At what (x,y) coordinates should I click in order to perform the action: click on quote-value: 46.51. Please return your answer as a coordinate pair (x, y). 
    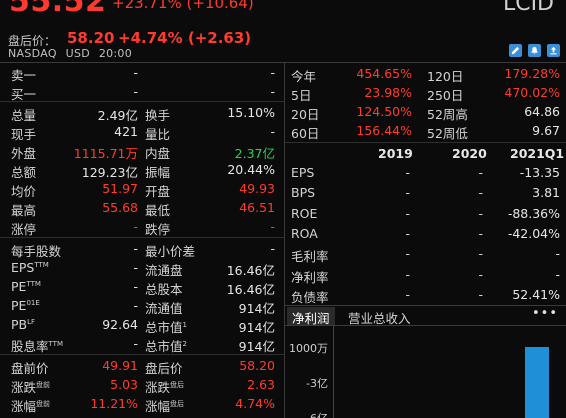
    Looking at the image, I should click on (257, 207).